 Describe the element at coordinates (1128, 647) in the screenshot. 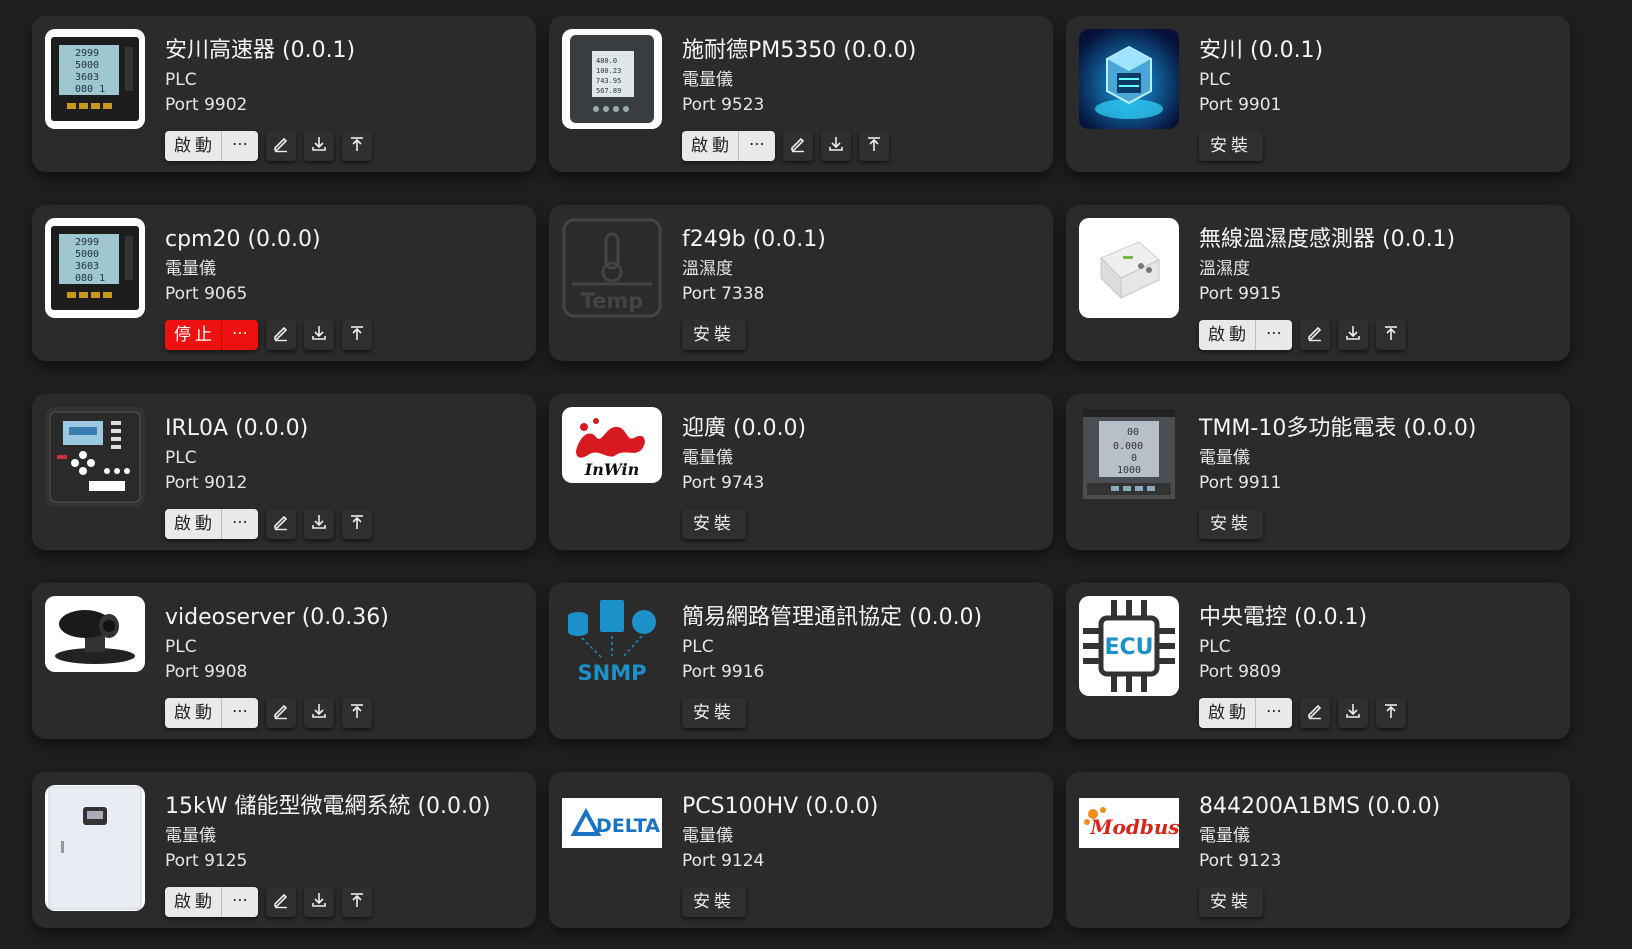

I see `svg-text: ECU` at that location.